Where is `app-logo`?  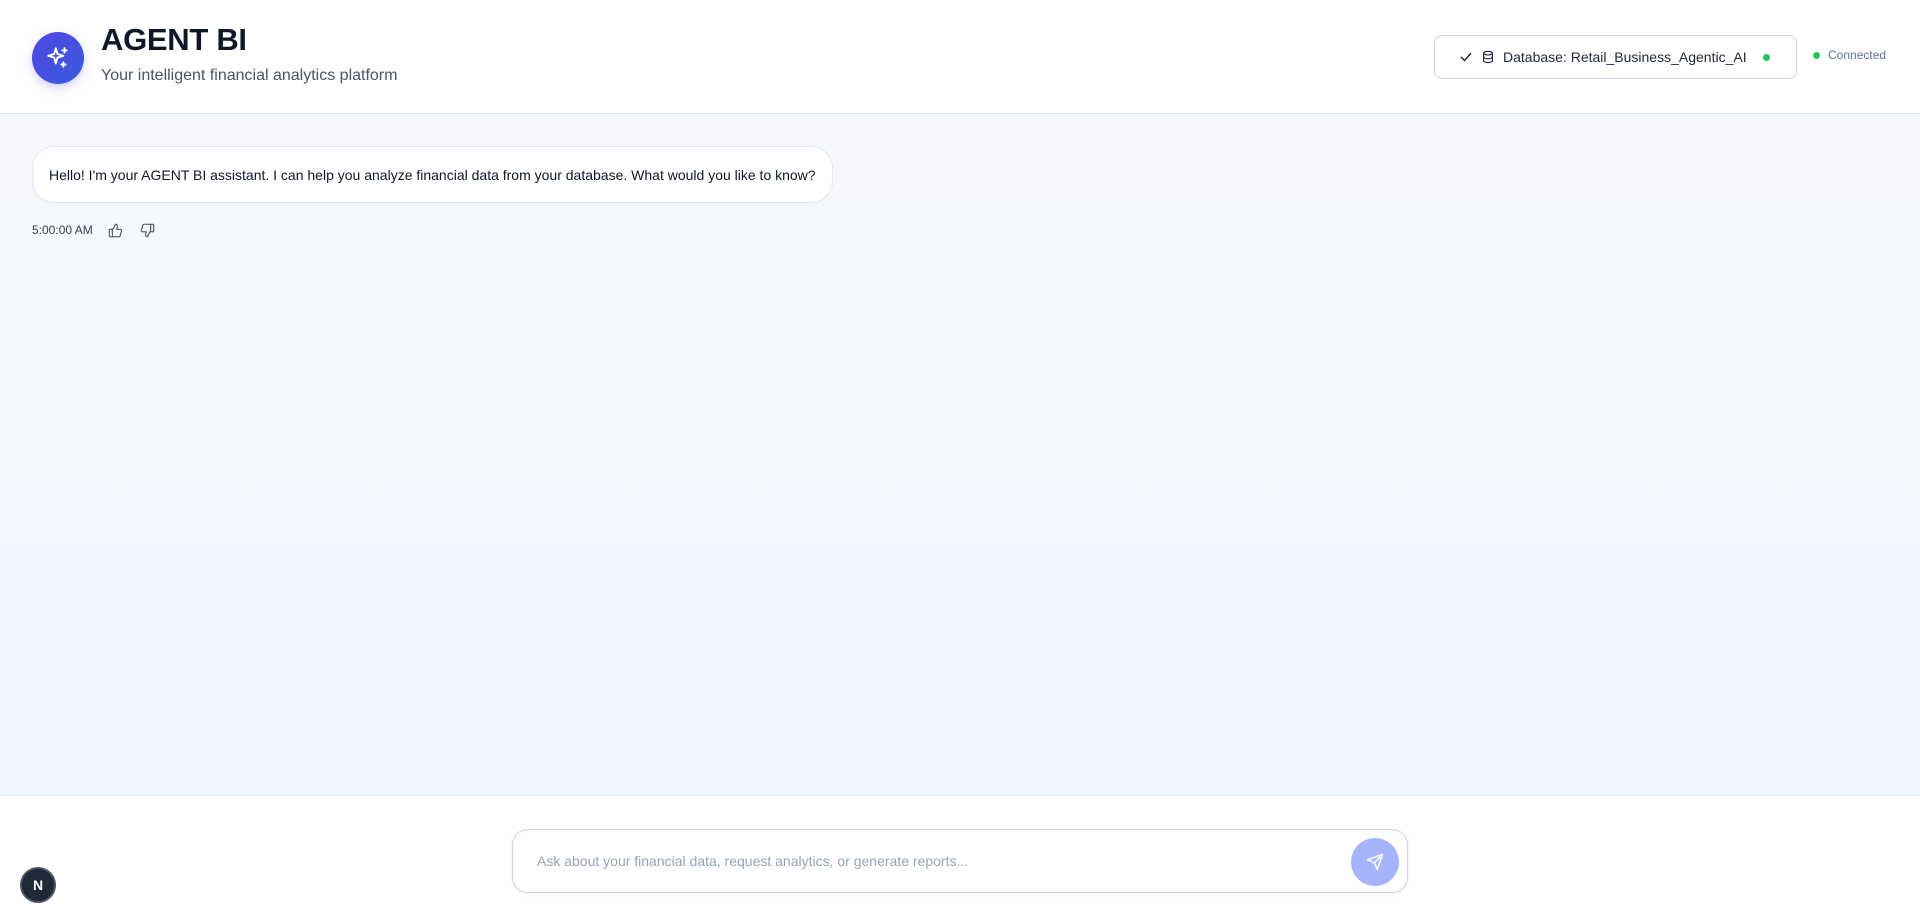 app-logo is located at coordinates (58, 58).